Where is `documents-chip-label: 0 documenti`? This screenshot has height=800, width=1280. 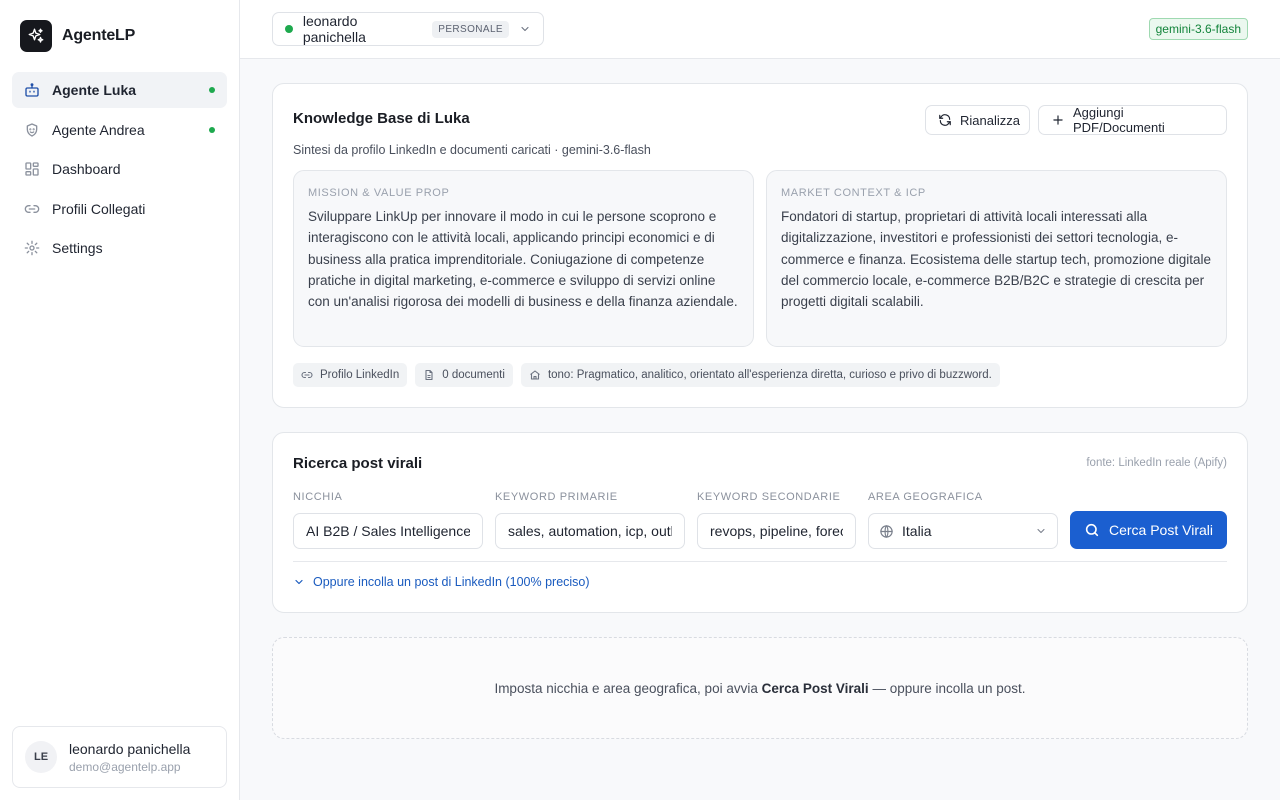
documents-chip-label: 0 documenti is located at coordinates (473, 375).